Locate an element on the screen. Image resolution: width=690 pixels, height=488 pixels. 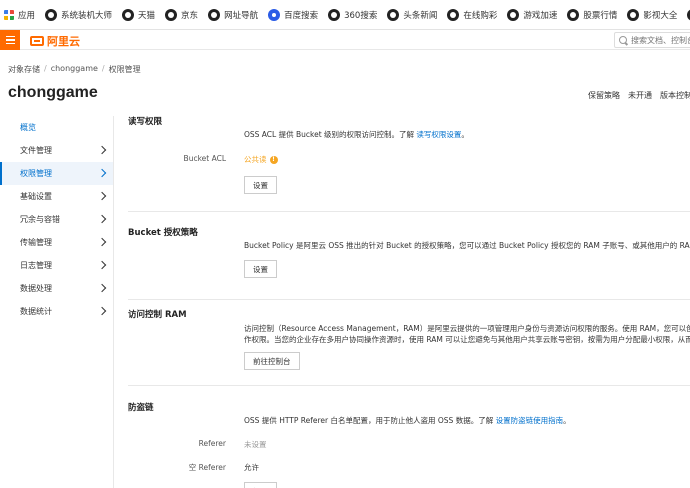
retention-status: 未开通 is located at coordinates (640, 95).